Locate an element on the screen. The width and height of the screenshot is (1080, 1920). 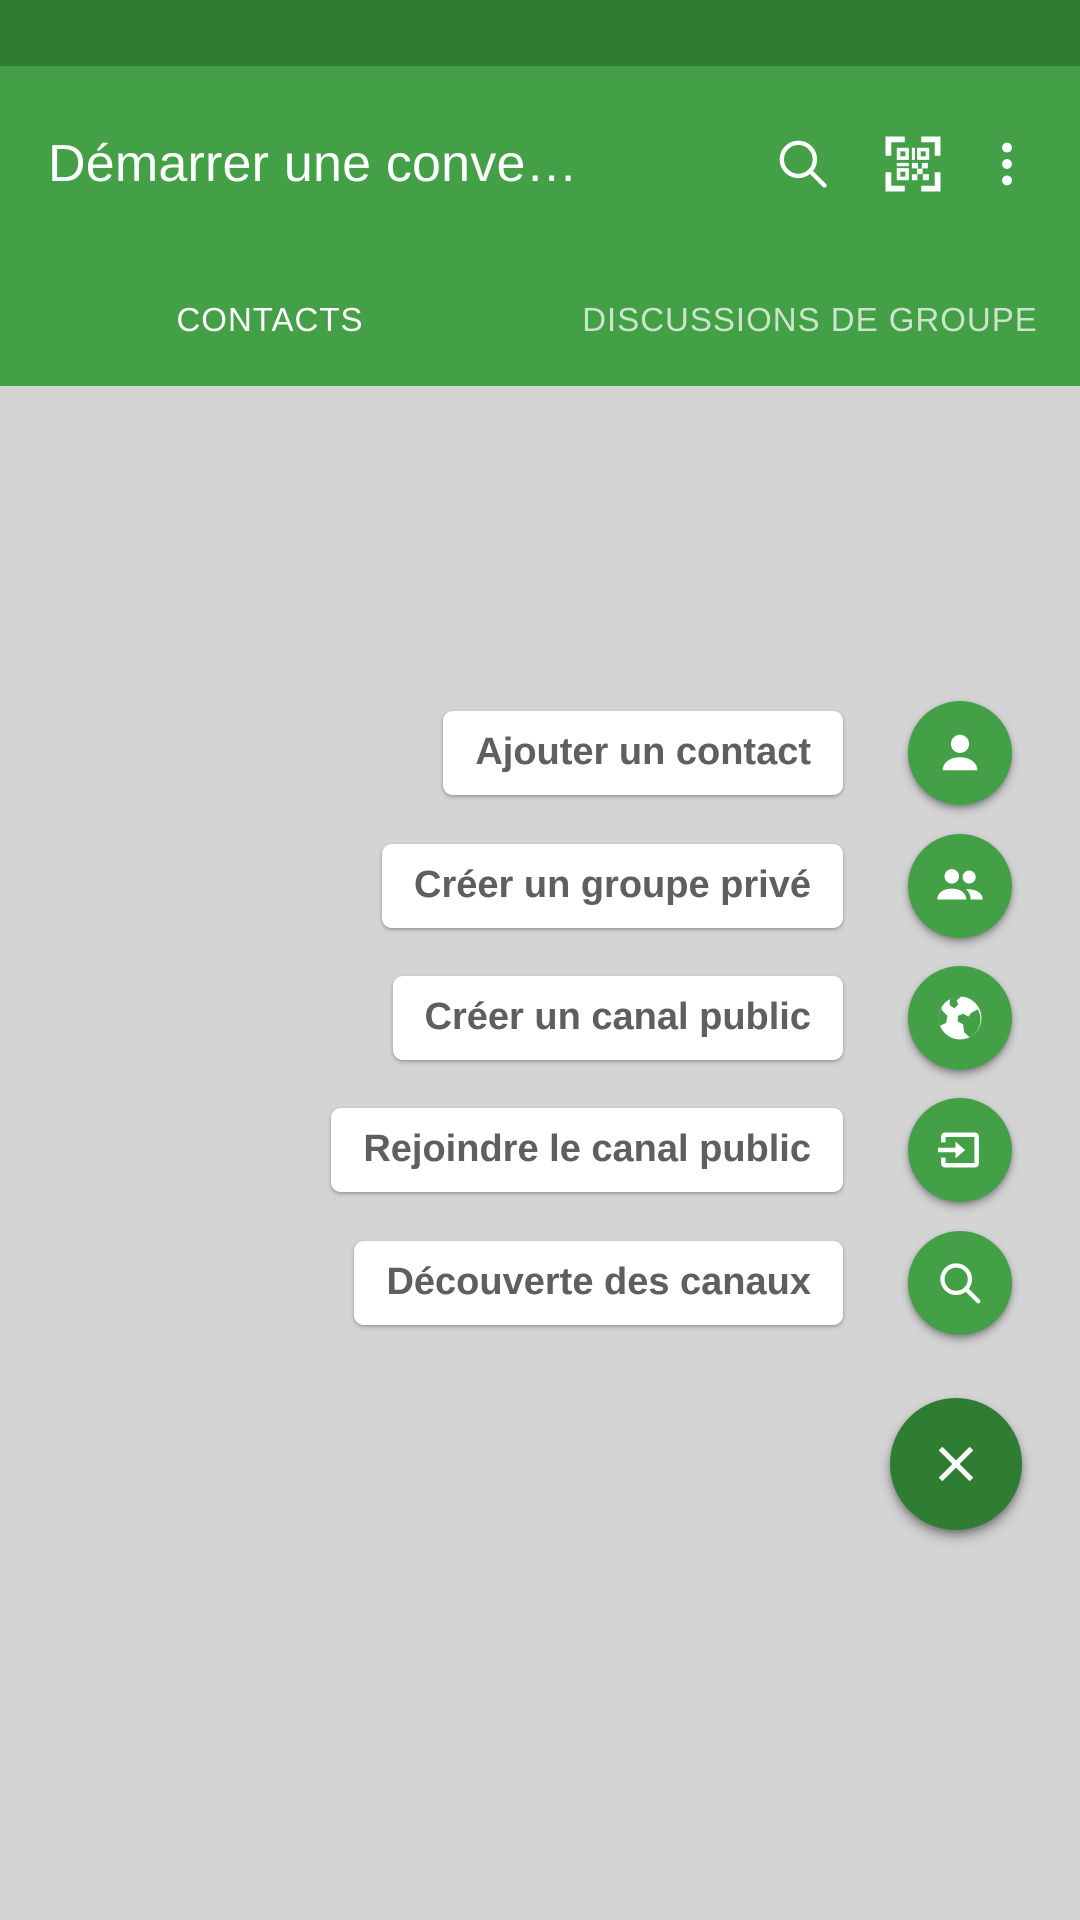
tab-group-discussions: DISCUSSIONS DE GROUPE is located at coordinates (810, 320).